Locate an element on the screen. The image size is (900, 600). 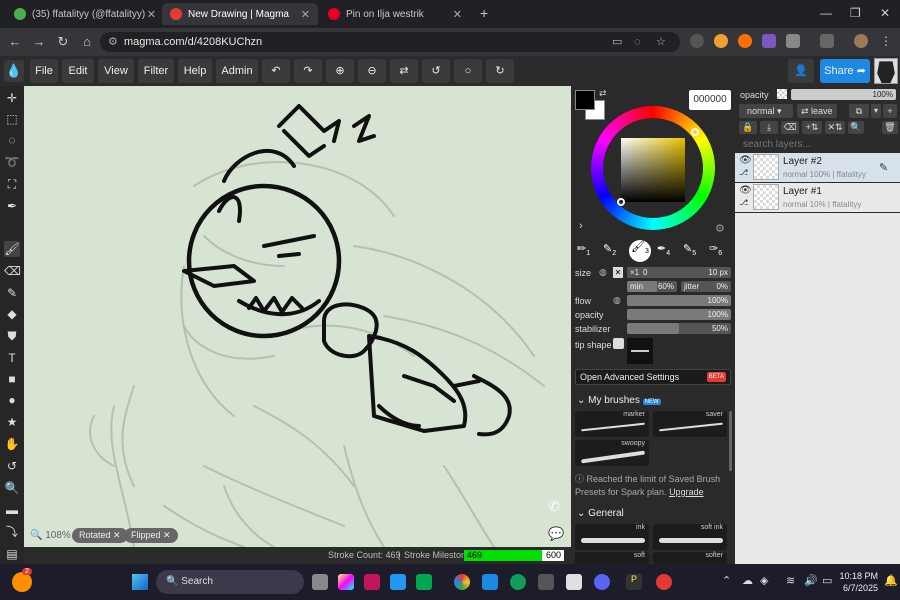
back-arrow-icon: ← is located at coordinates (15, 42).